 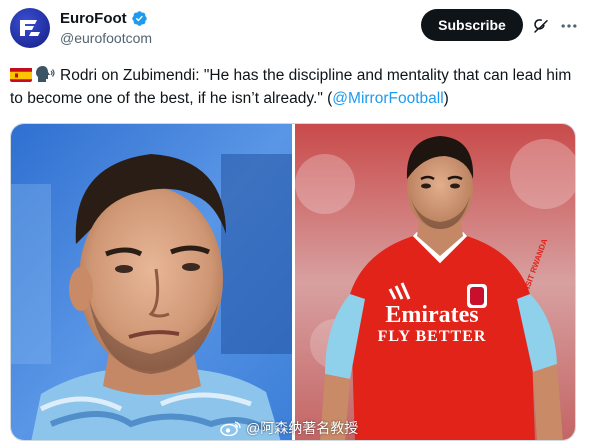 I want to click on tweet-body-end: ), so click(x=446, y=98).